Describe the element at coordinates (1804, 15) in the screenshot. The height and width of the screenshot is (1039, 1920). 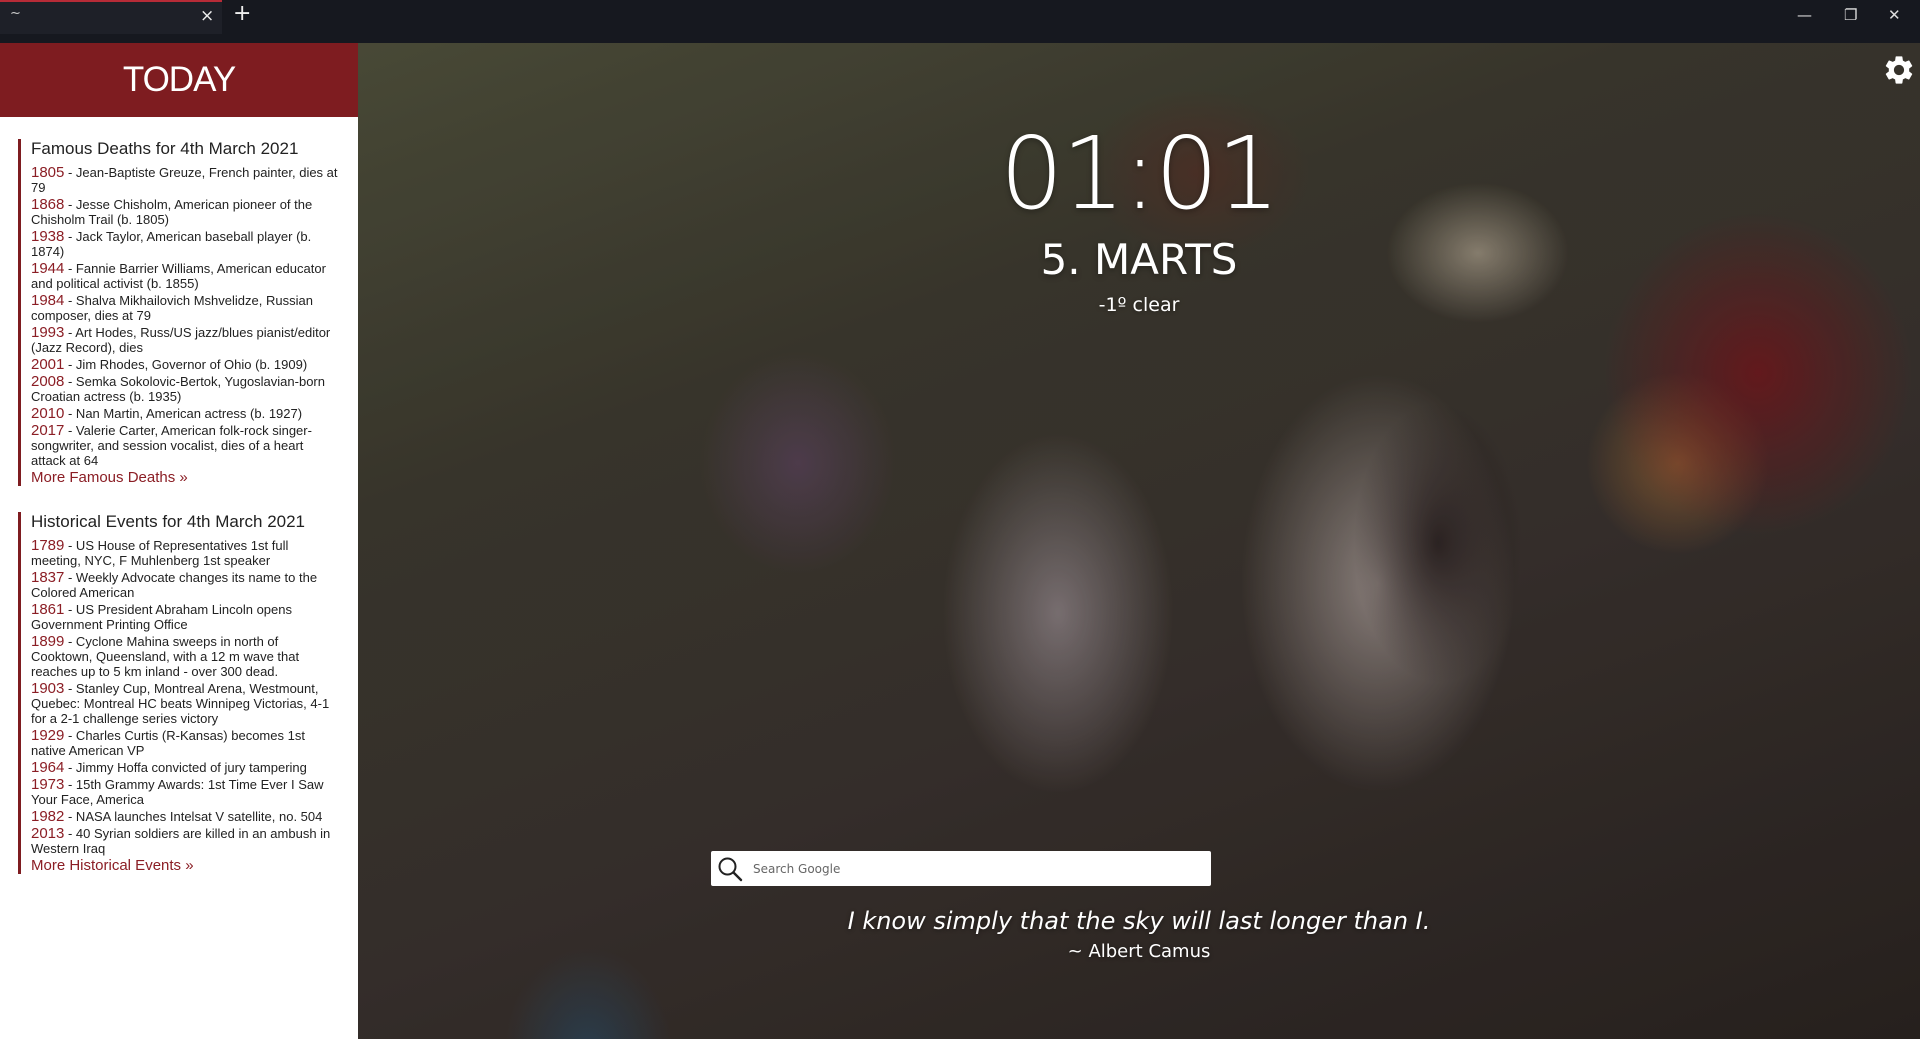
I see `minimize-icon: —` at that location.